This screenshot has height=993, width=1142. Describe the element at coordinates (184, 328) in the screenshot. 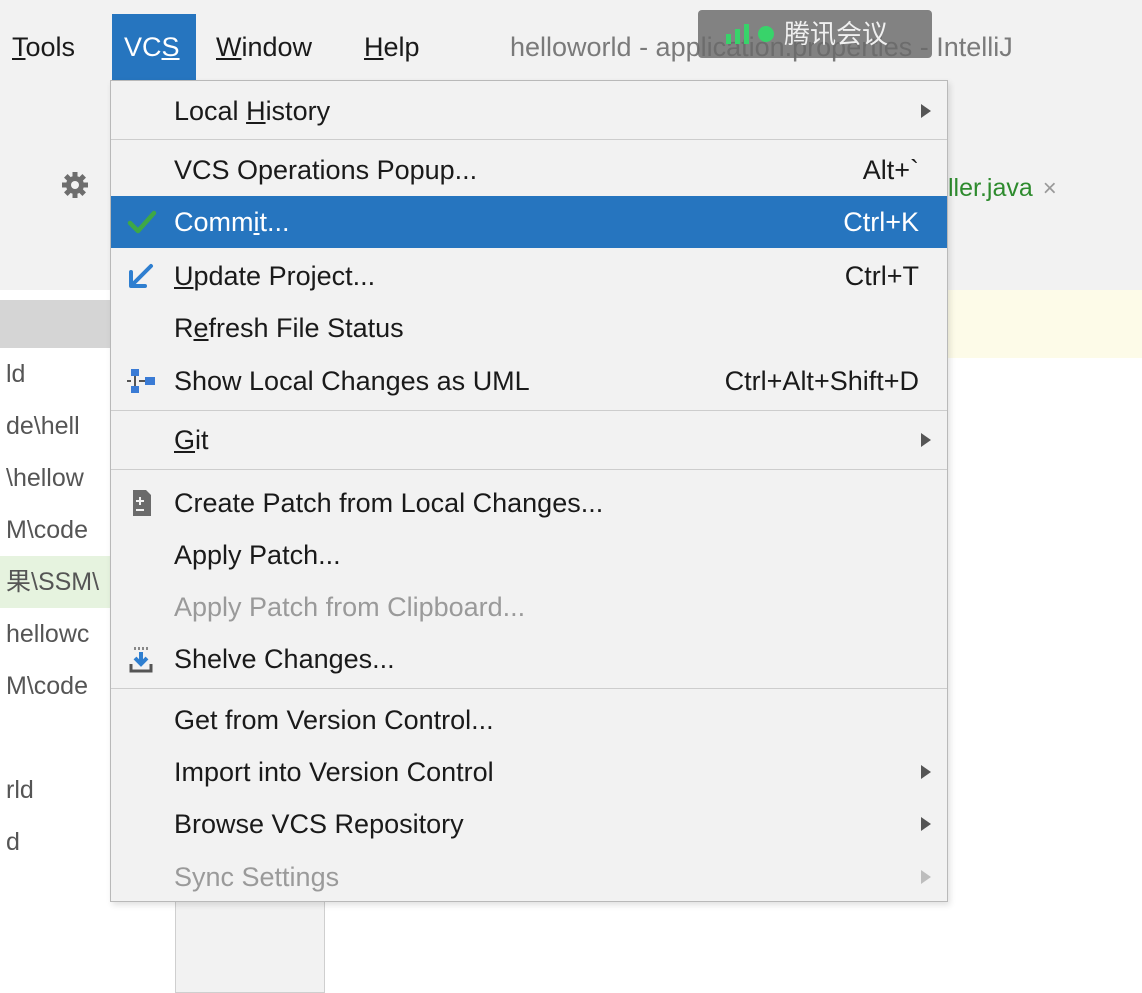

I see `label-part: R` at that location.